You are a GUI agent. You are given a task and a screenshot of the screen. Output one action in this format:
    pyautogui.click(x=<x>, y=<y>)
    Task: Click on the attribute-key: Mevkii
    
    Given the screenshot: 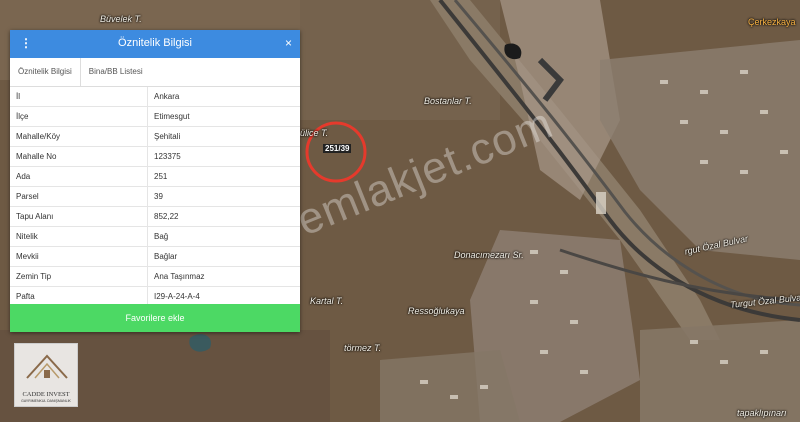 What is the action you would take?
    pyautogui.click(x=79, y=256)
    